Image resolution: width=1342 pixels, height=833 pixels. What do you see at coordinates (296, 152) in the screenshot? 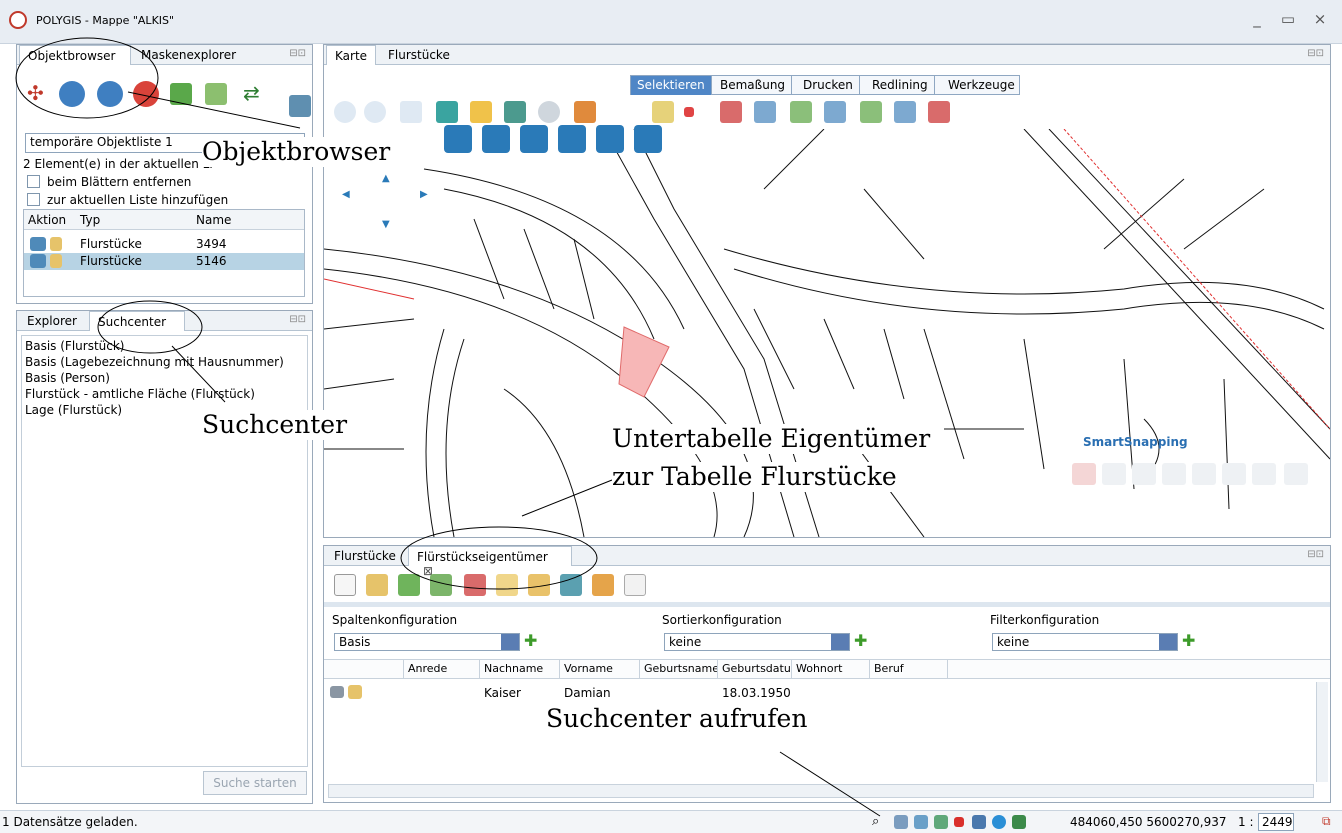
I see `callout-objektbrowser: Objektbrowser` at bounding box center [296, 152].